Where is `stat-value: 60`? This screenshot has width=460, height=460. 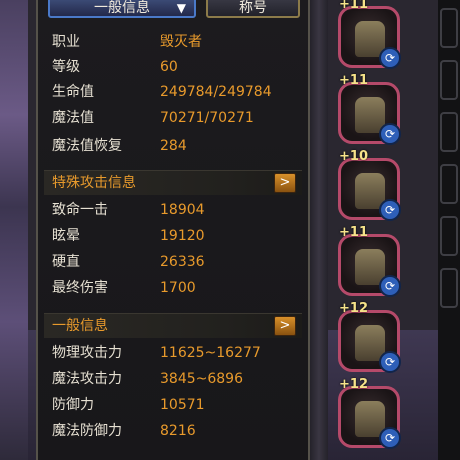 stat-value: 60 is located at coordinates (169, 67).